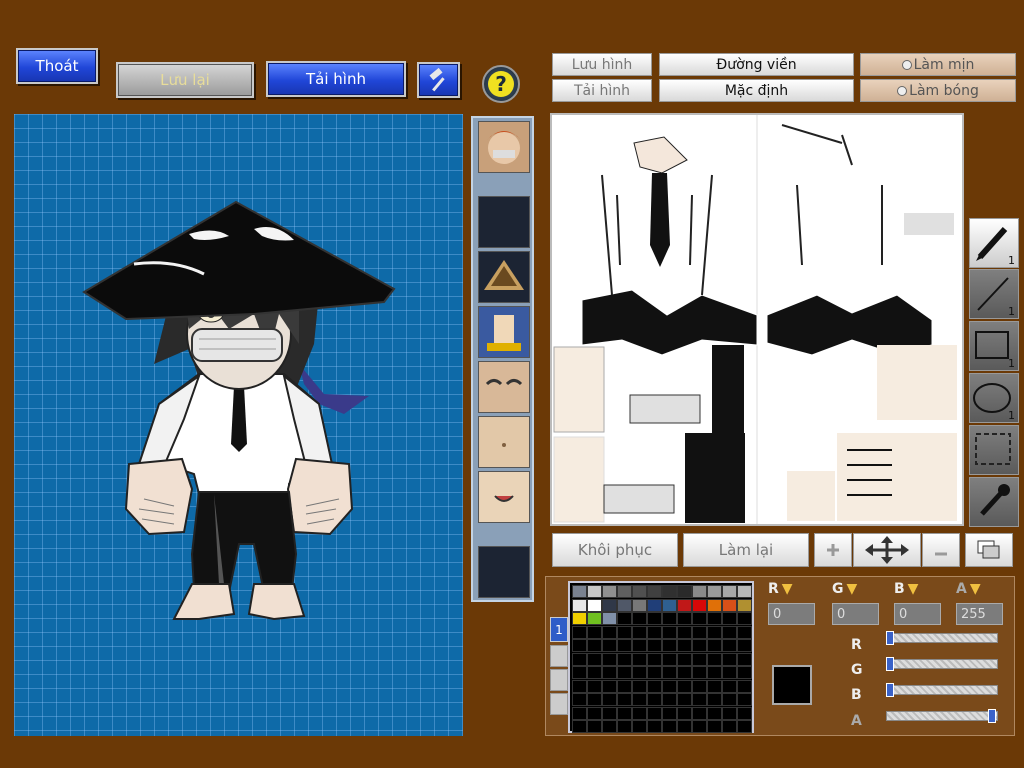 The height and width of the screenshot is (768, 1024). I want to click on palette-tab-1: 1, so click(559, 629).